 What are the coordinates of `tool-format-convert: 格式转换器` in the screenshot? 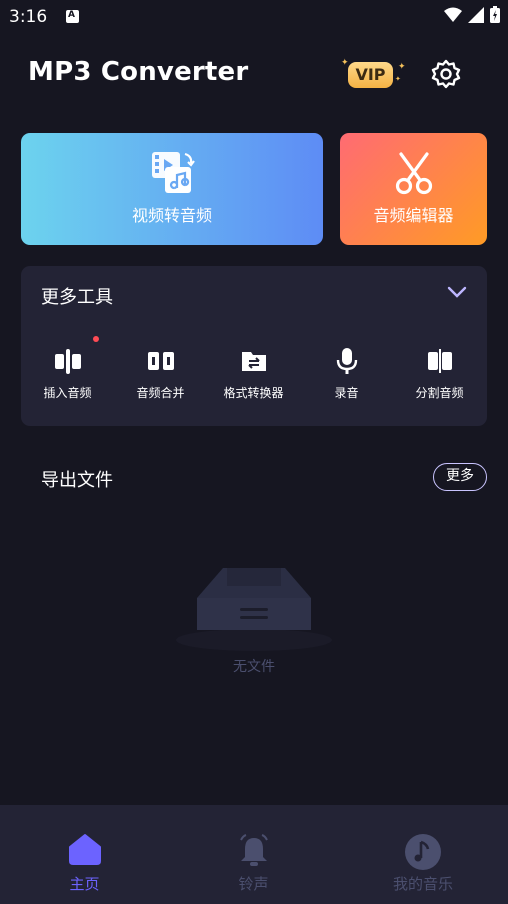 It's located at (253, 373).